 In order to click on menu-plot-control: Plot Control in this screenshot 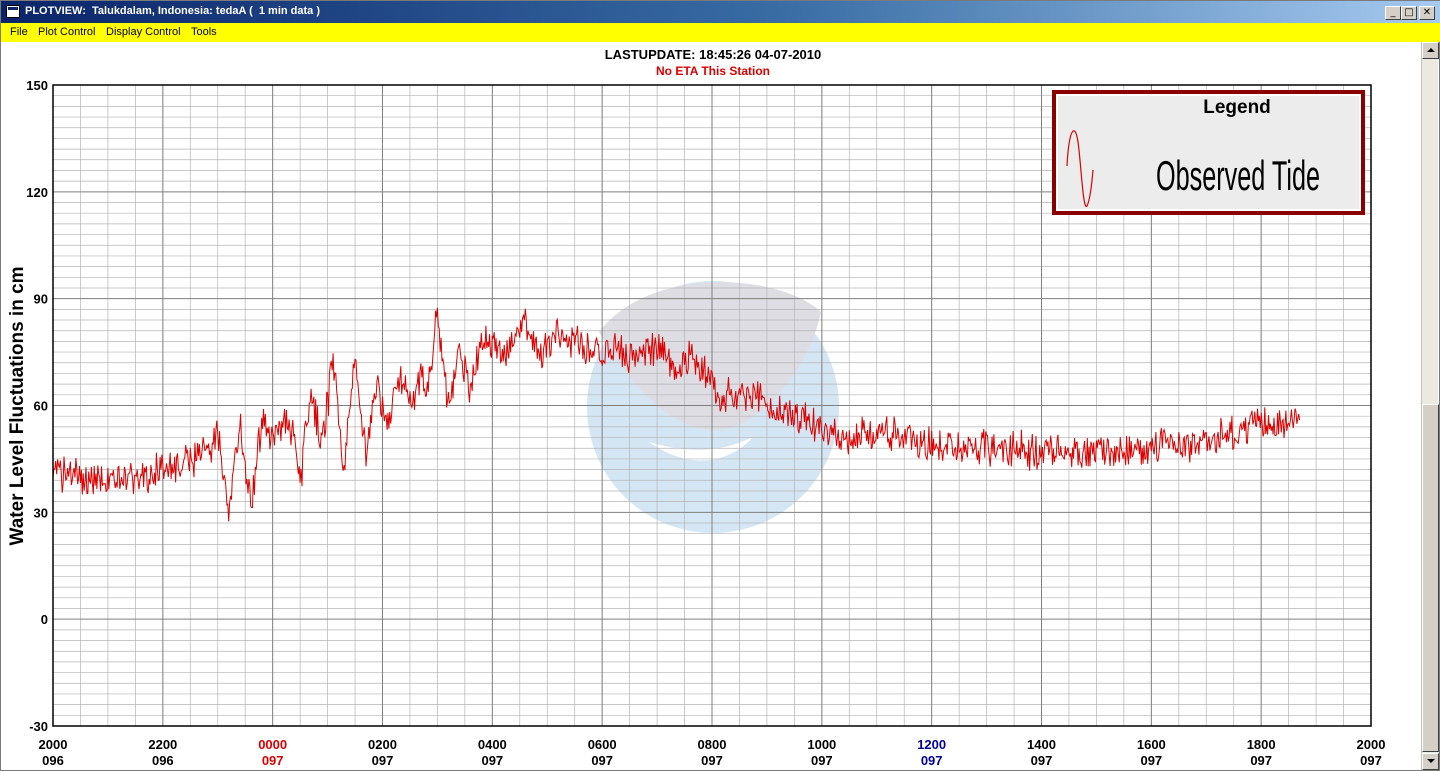, I will do `click(66, 32)`.